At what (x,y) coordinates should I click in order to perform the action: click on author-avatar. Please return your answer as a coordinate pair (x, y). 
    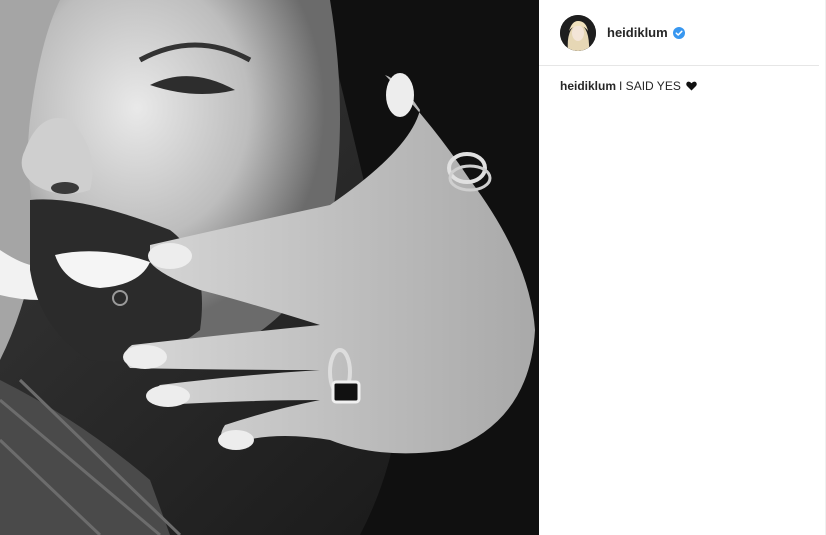
    Looking at the image, I should click on (578, 32).